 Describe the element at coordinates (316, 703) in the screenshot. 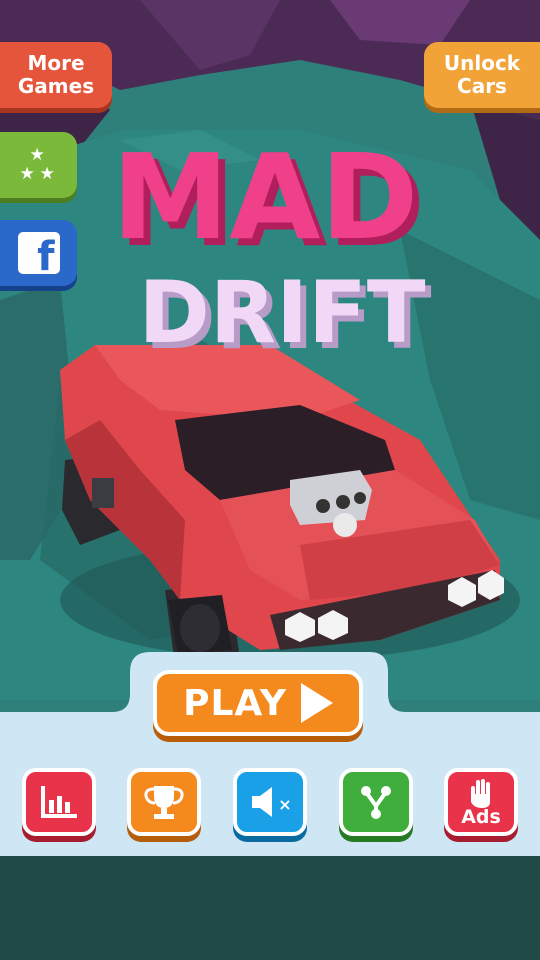

I see `play-triangle-icon` at that location.